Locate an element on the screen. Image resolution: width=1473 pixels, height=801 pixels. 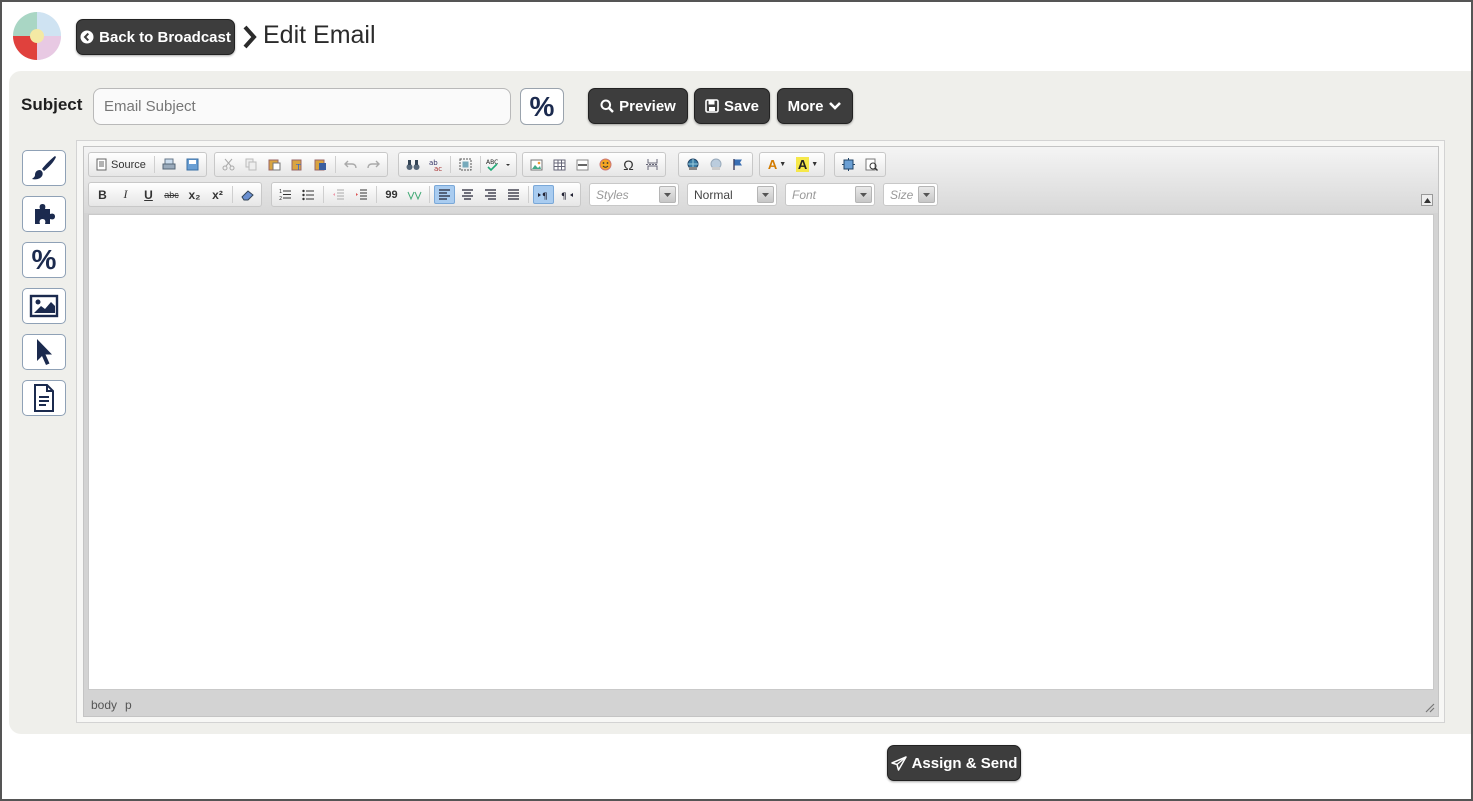
merge-field-tool-button: % is located at coordinates (44, 260).